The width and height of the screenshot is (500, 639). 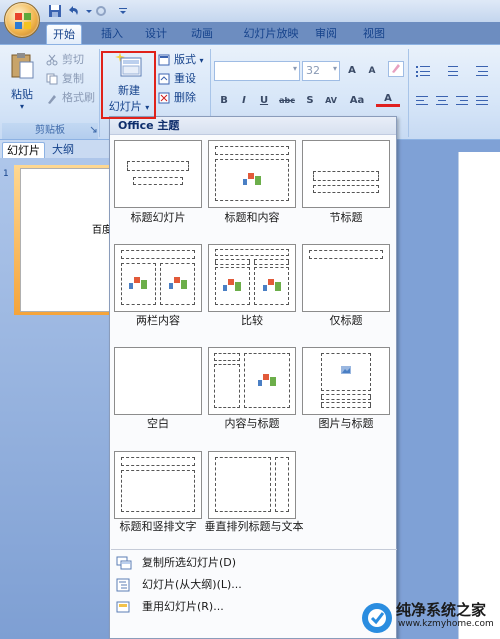 I want to click on redo-icon, so click(x=101, y=11).